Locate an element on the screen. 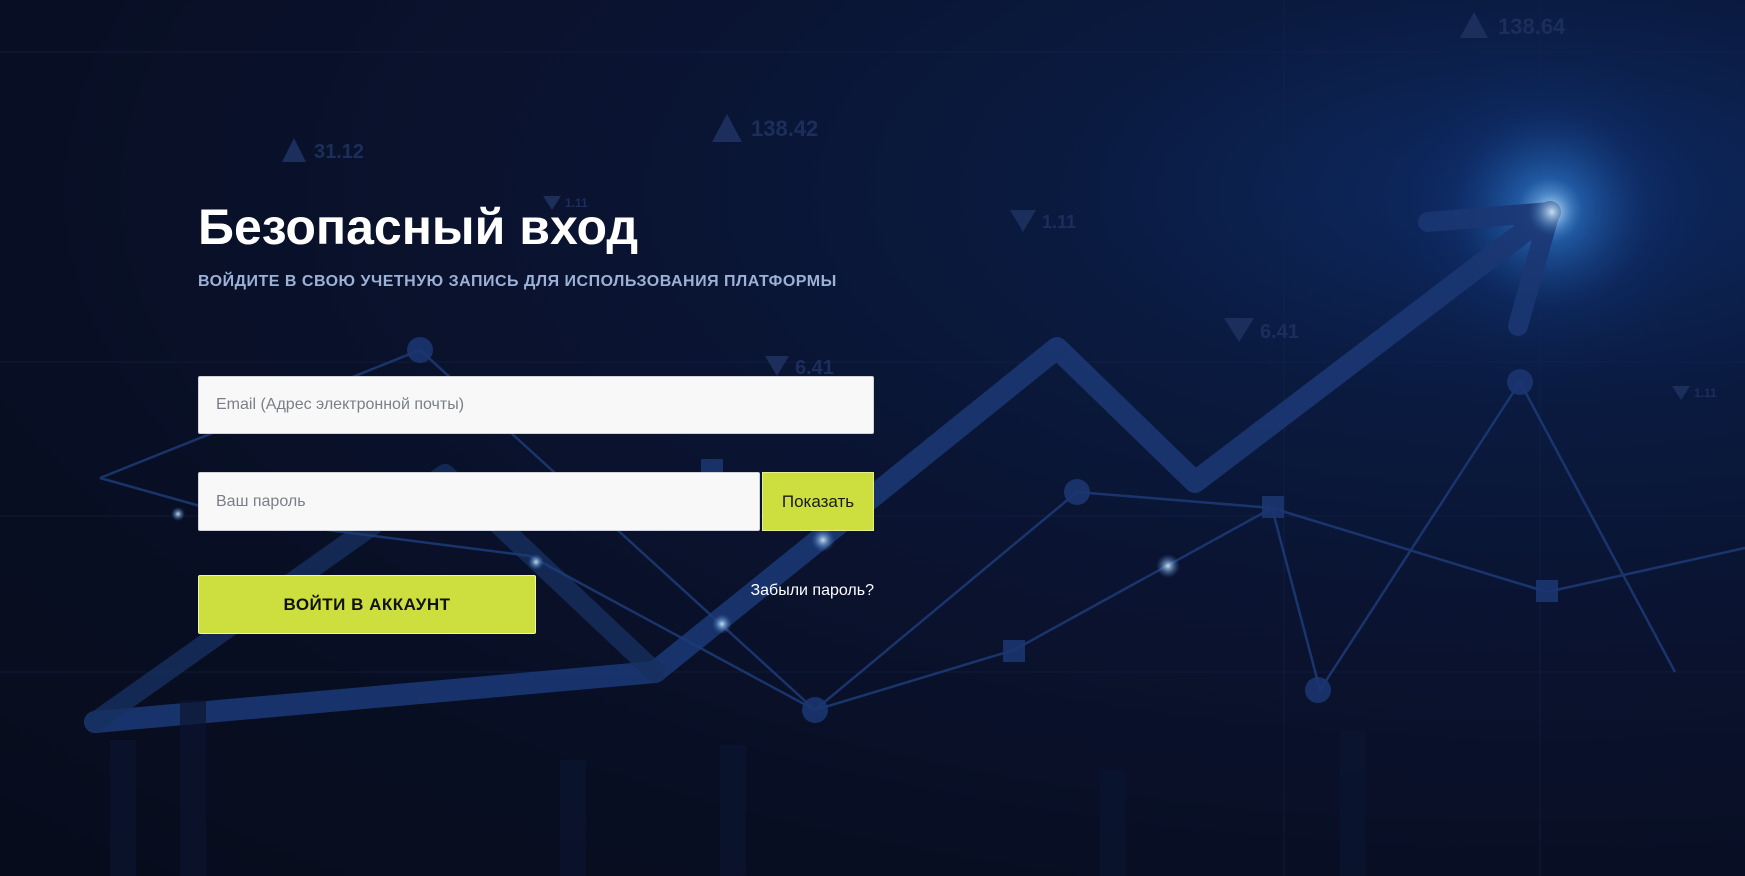 This screenshot has height=876, width=1745. email-field is located at coordinates (536, 405).